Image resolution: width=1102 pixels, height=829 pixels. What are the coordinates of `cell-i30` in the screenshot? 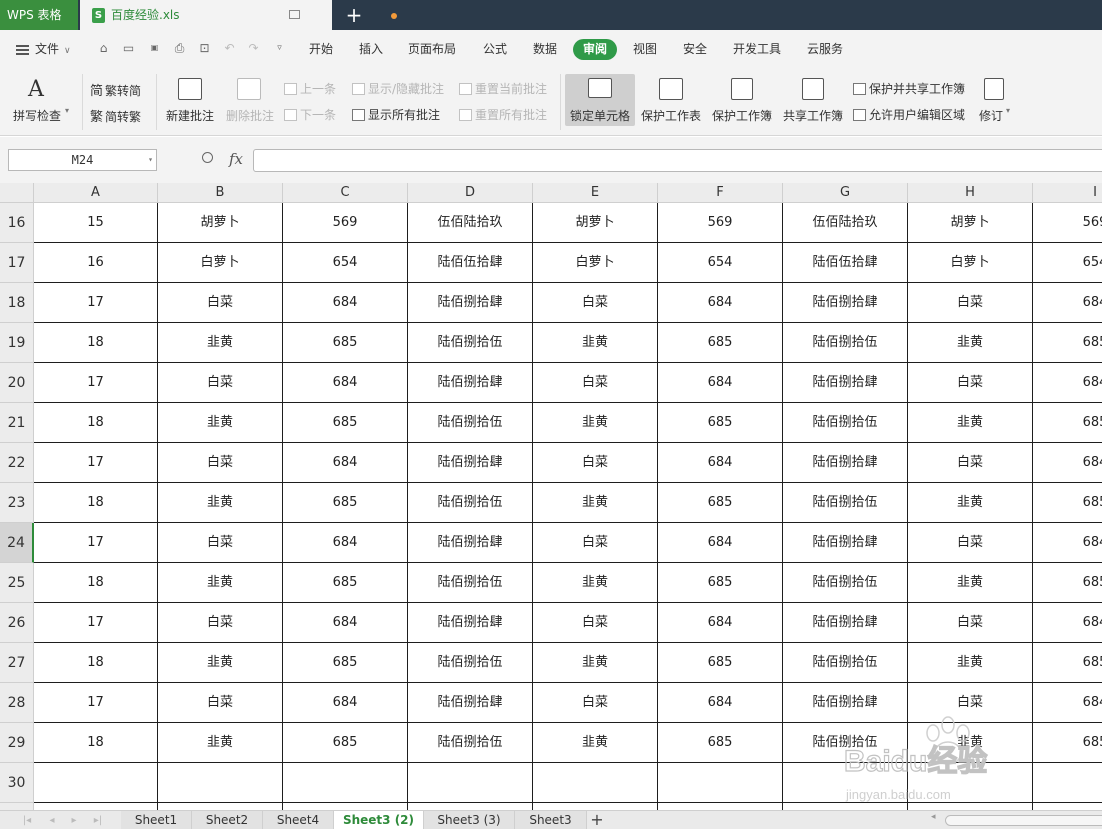 It's located at (1067, 783).